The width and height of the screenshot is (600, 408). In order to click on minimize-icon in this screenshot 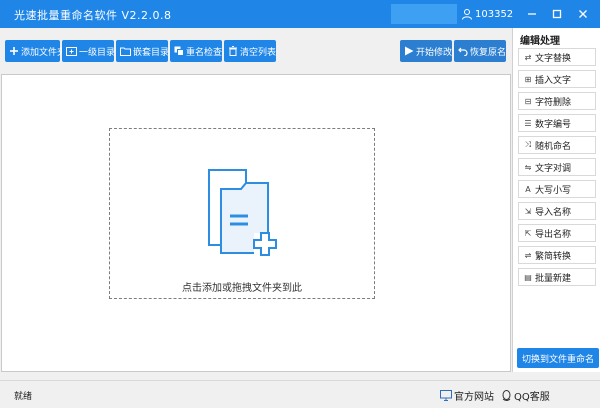, I will do `click(532, 14)`.